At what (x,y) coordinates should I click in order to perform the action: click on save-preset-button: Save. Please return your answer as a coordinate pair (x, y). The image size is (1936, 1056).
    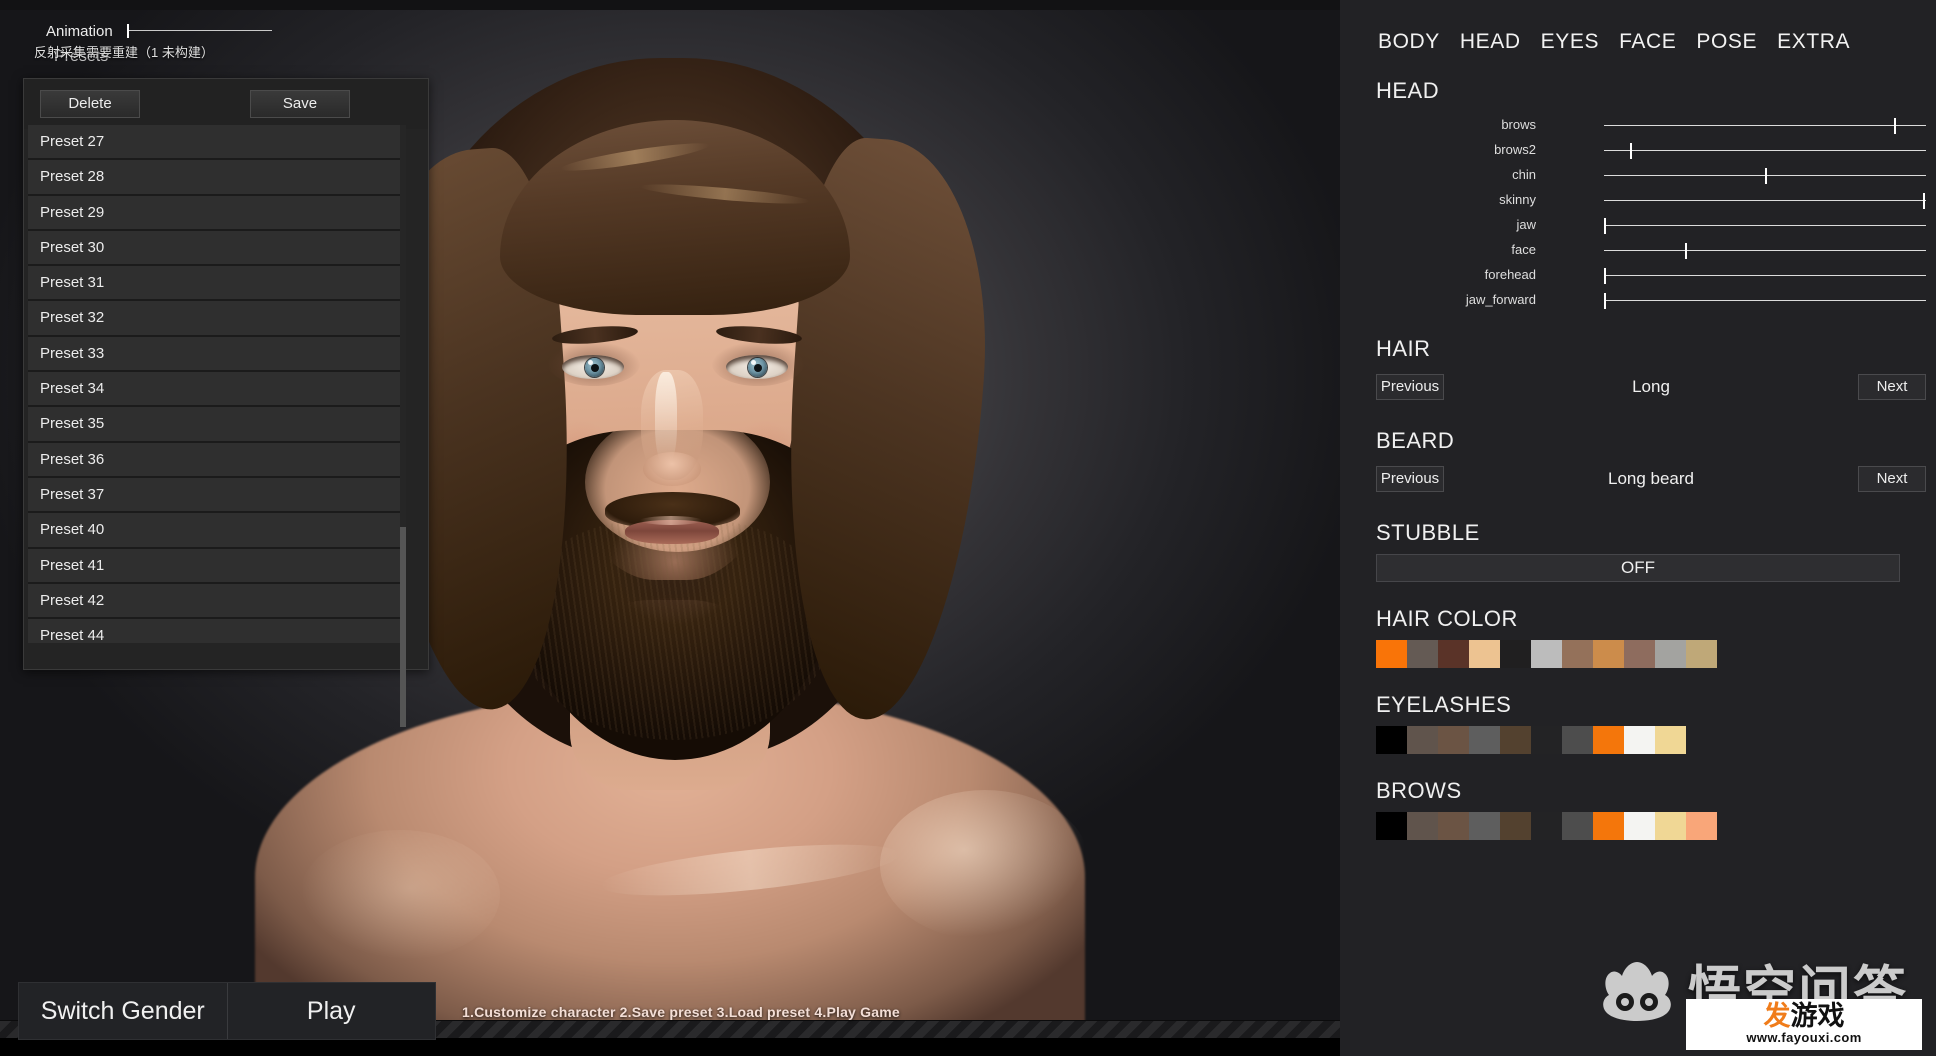
    Looking at the image, I should click on (300, 104).